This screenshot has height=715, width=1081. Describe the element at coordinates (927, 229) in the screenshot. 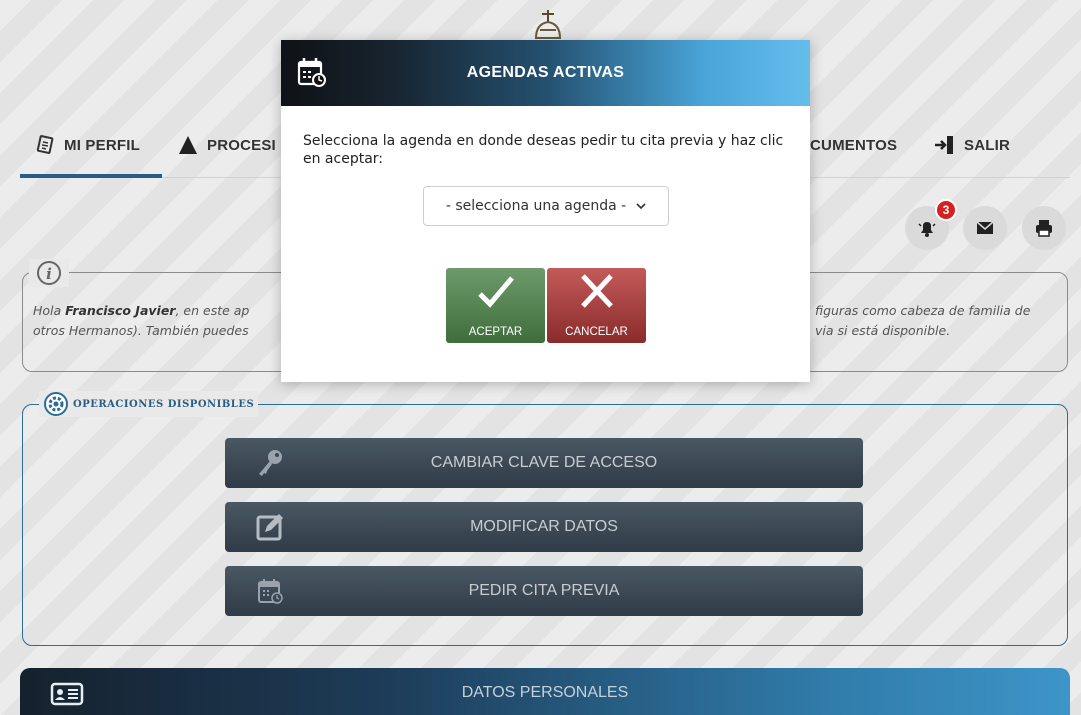

I see `bell-alarm-icon` at that location.